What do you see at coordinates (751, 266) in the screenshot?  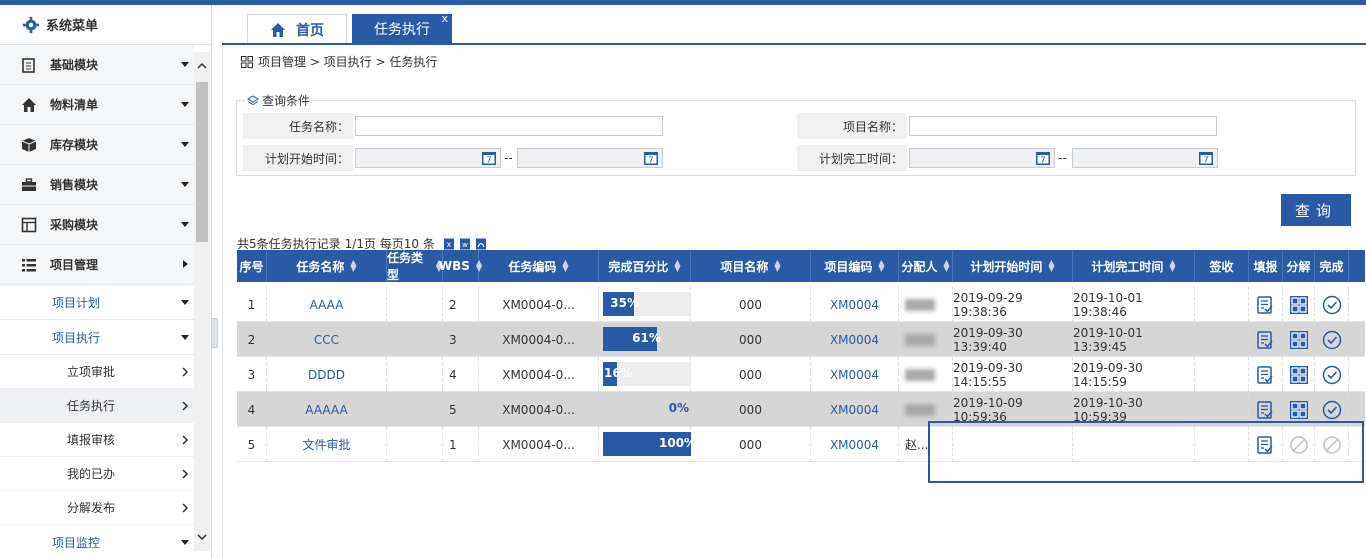 I see `column-header: 项目名称 ▲ ▼` at bounding box center [751, 266].